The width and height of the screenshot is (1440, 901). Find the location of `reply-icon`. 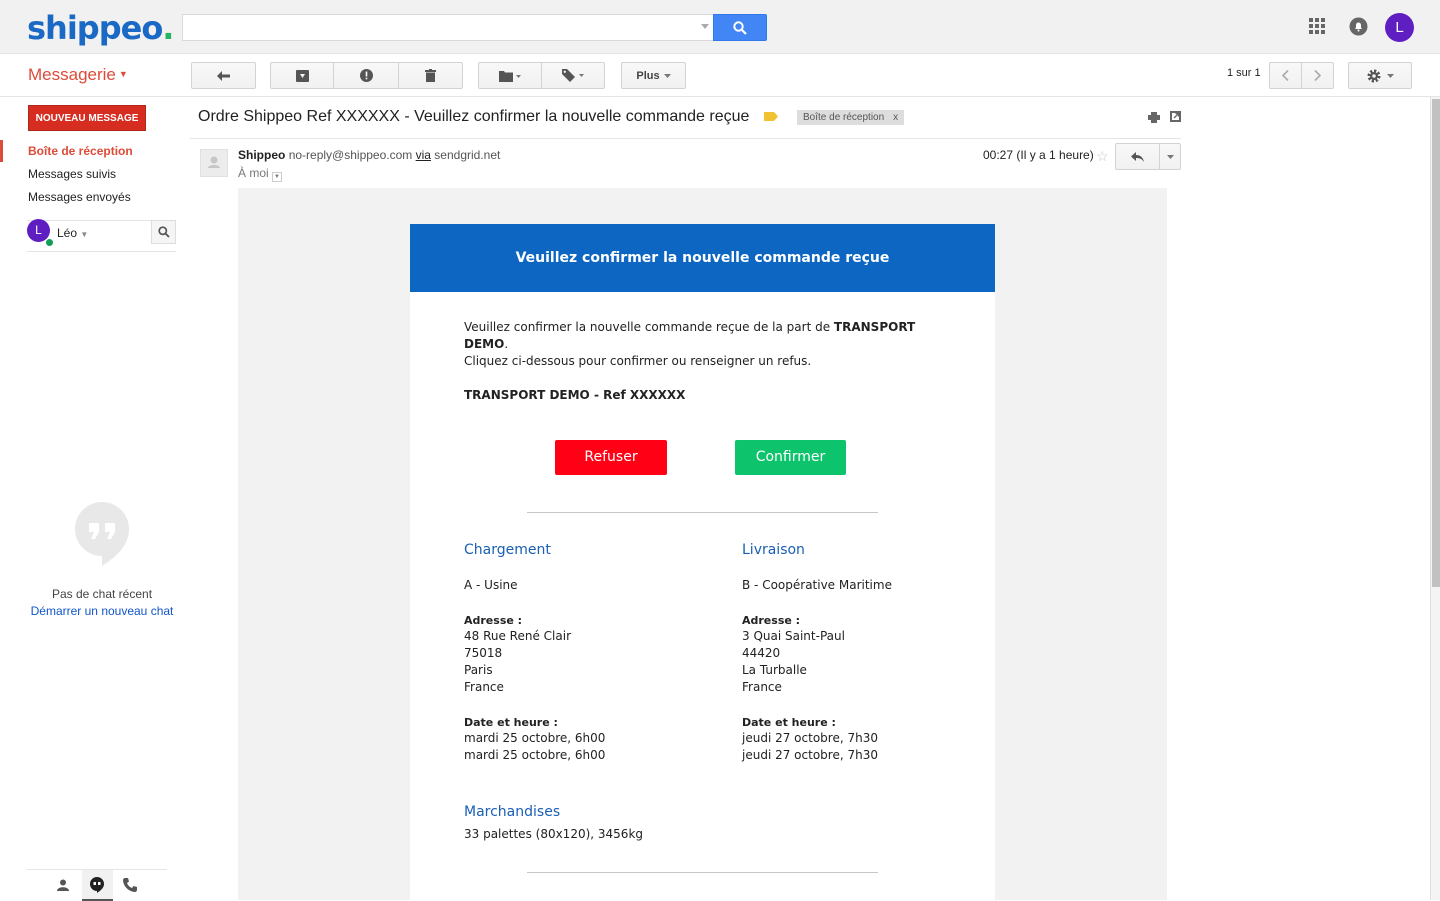

reply-icon is located at coordinates (1137, 157).